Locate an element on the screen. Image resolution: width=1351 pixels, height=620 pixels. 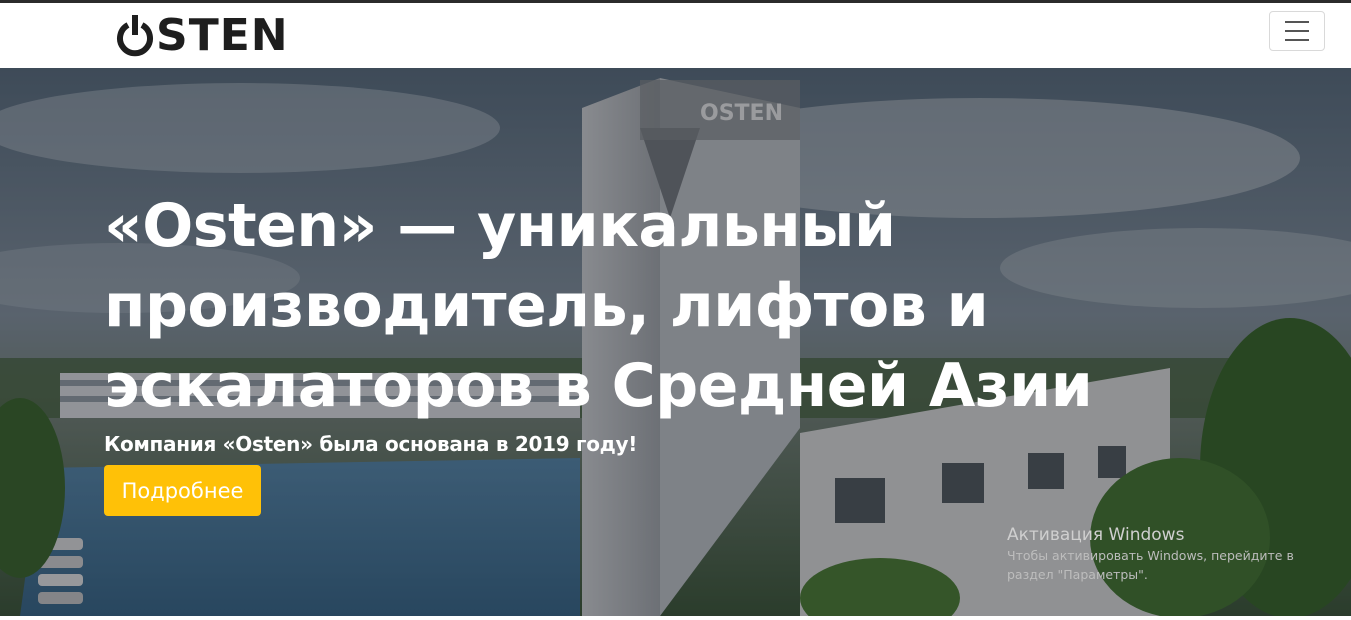
more-details-button: Подробнее is located at coordinates (182, 490).